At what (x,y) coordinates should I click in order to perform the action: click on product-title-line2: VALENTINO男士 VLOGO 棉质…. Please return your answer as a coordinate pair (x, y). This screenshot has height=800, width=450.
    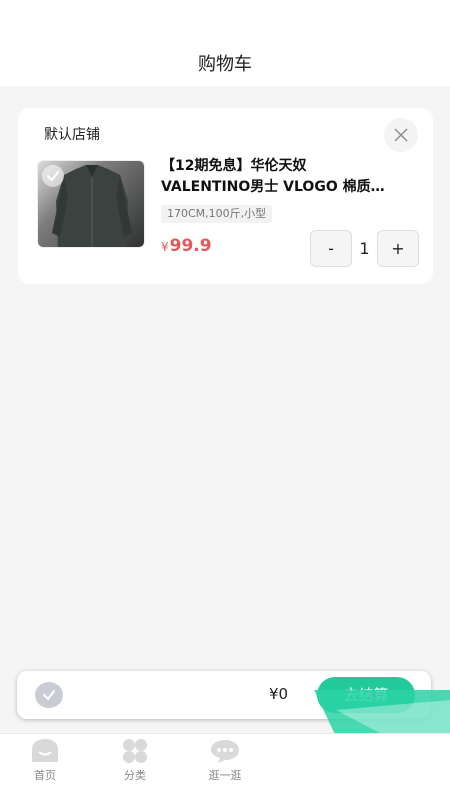
    Looking at the image, I should click on (273, 187).